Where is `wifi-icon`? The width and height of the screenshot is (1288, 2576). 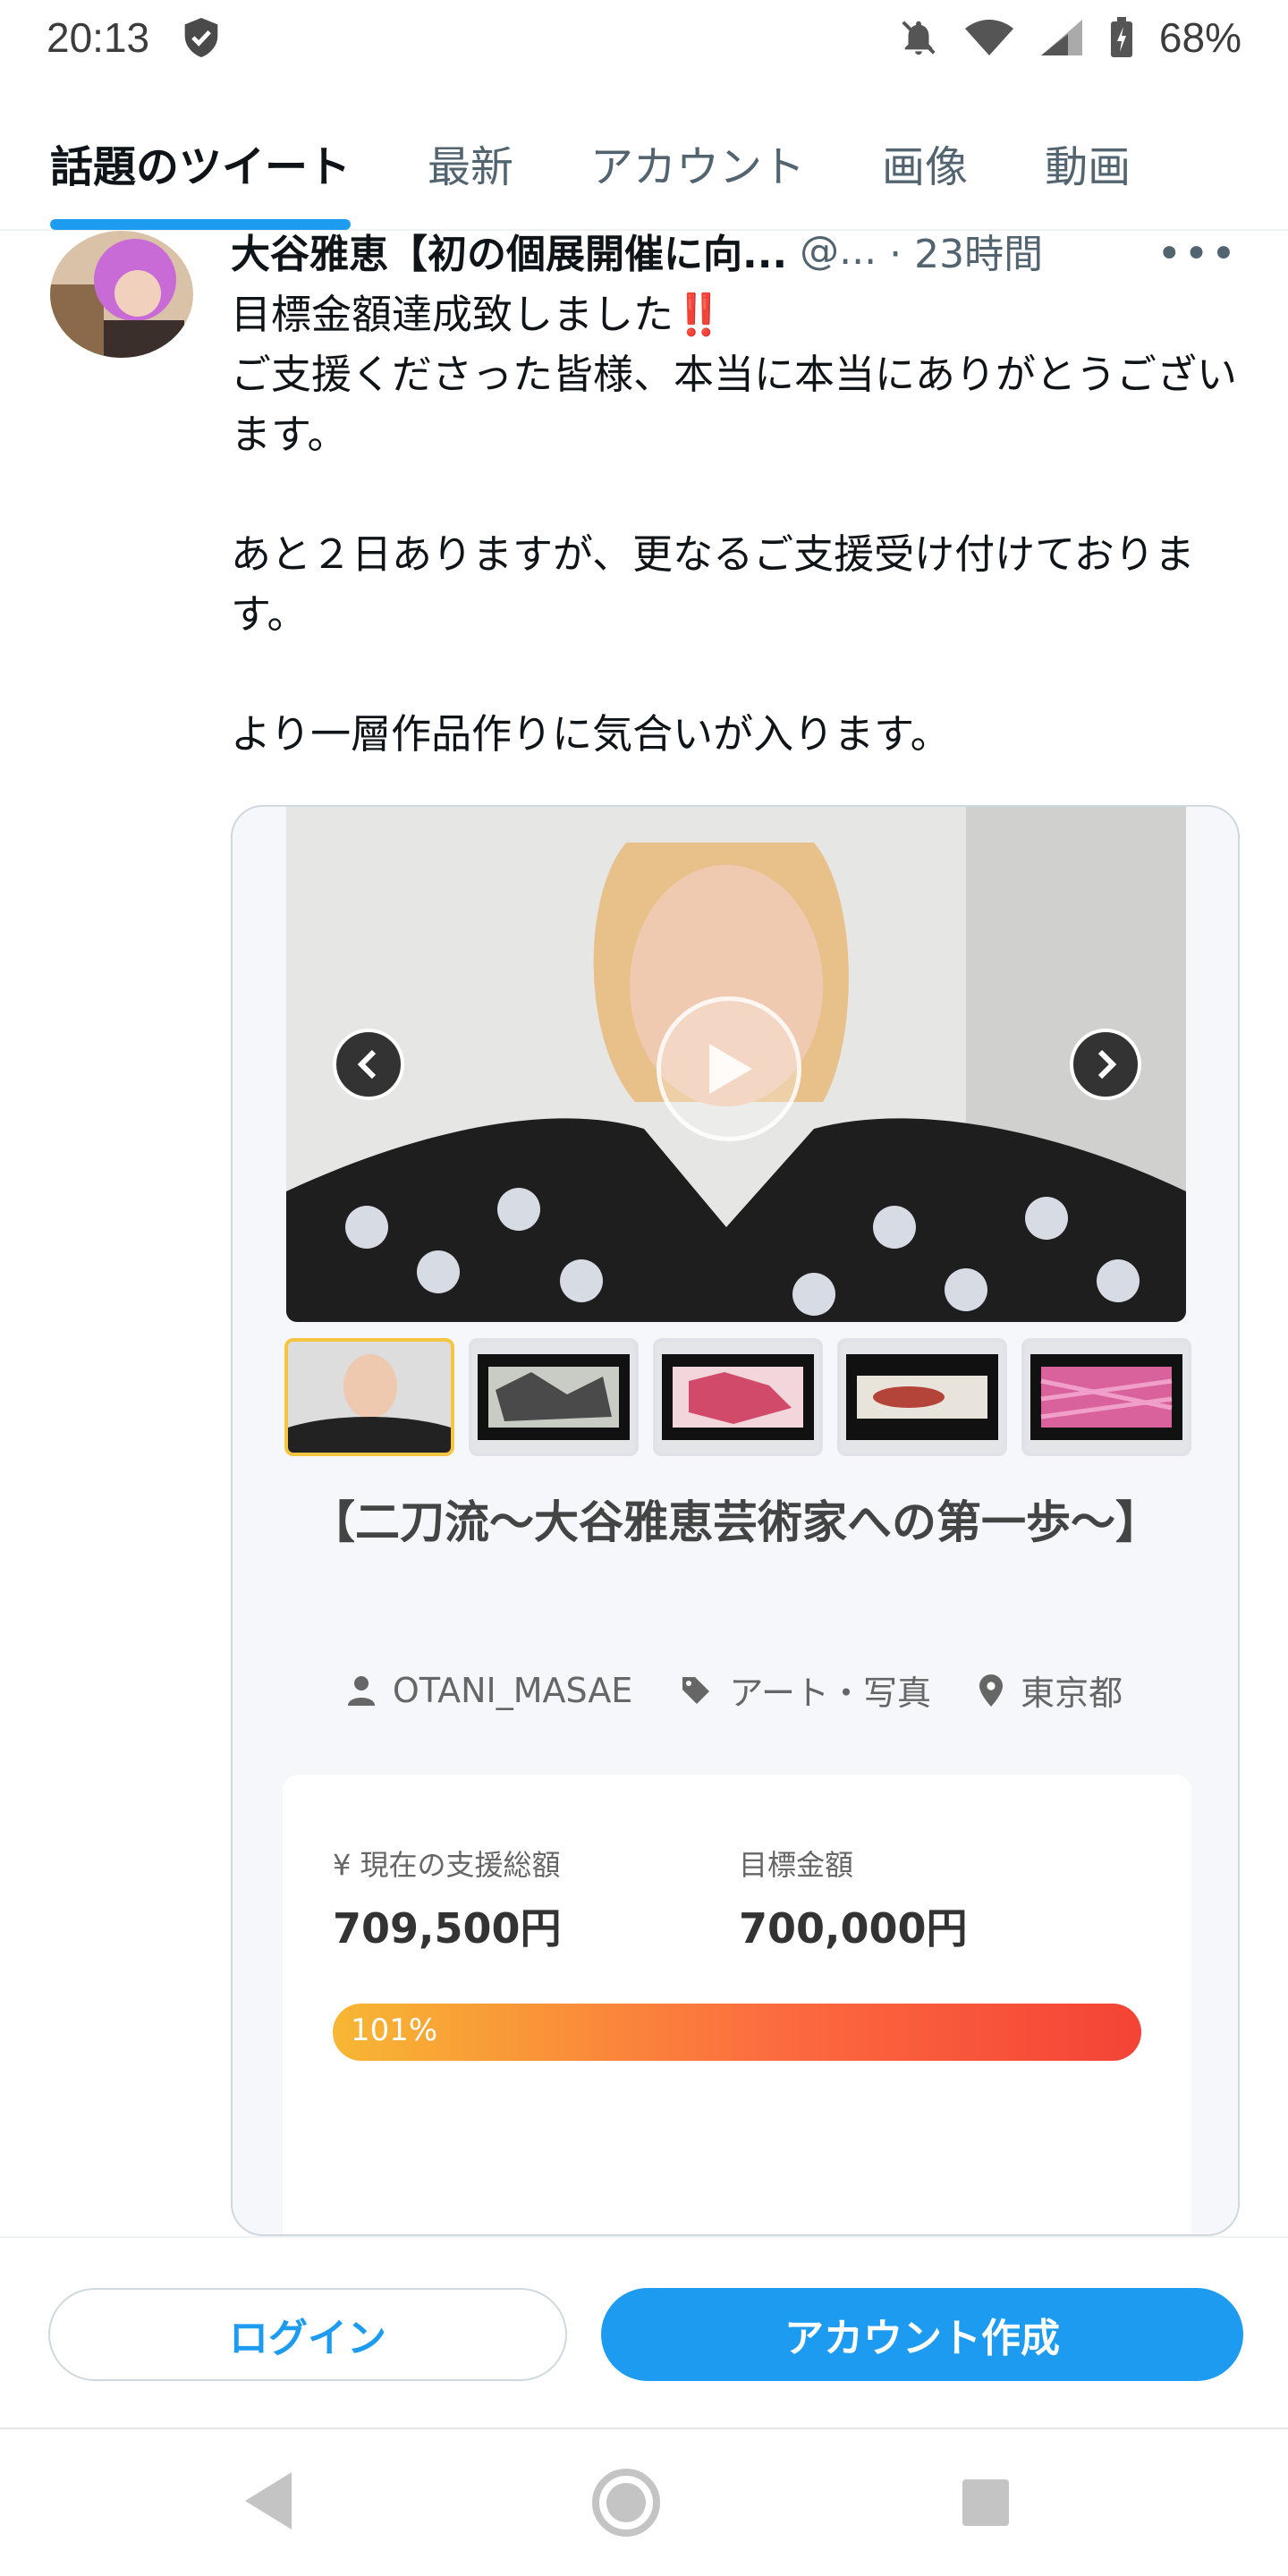 wifi-icon is located at coordinates (988, 37).